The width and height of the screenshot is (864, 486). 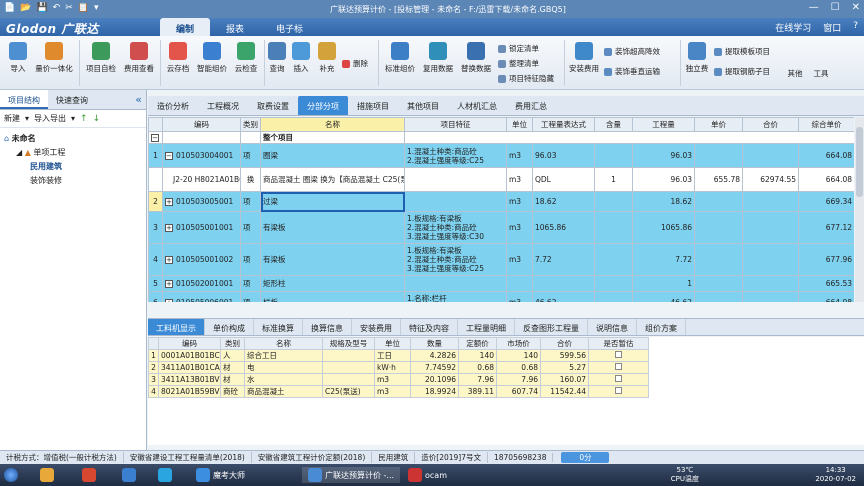 I want to click on tab-project-overview: 工程概况, so click(x=223, y=105).